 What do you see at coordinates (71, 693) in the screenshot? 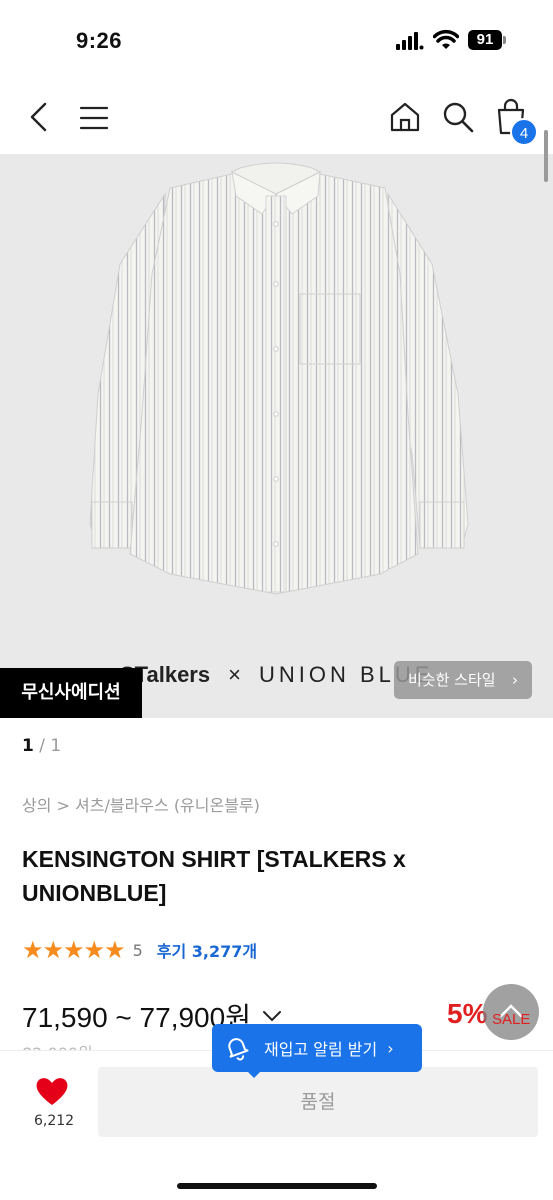
I see `edition-tag: 무신사에디션` at bounding box center [71, 693].